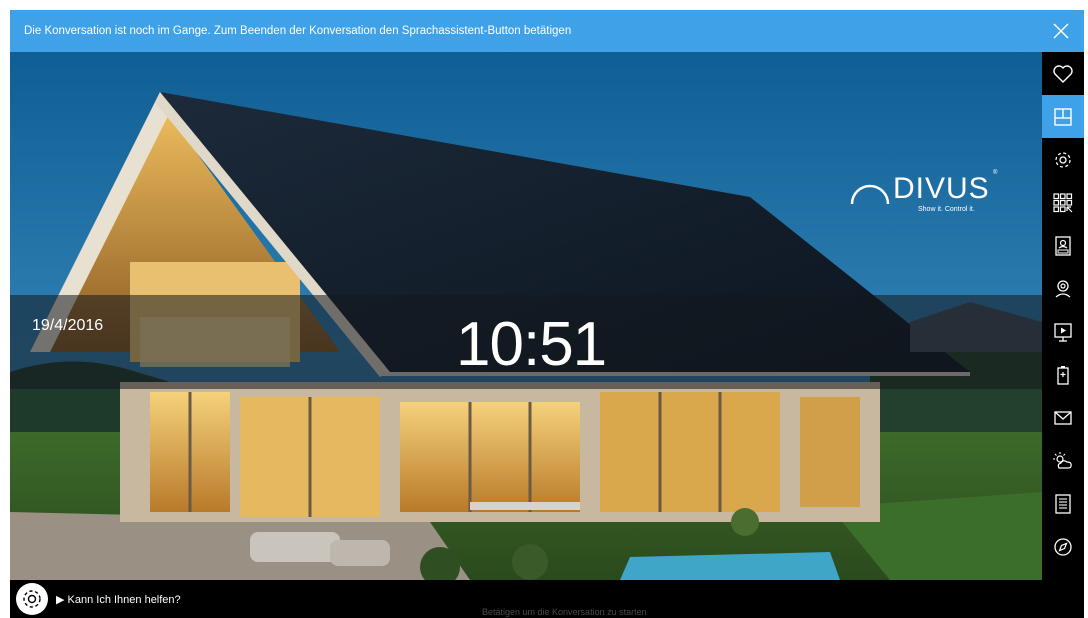 Image resolution: width=1088 pixels, height=618 pixels. I want to click on sidebar-item-media, so click(1063, 331).